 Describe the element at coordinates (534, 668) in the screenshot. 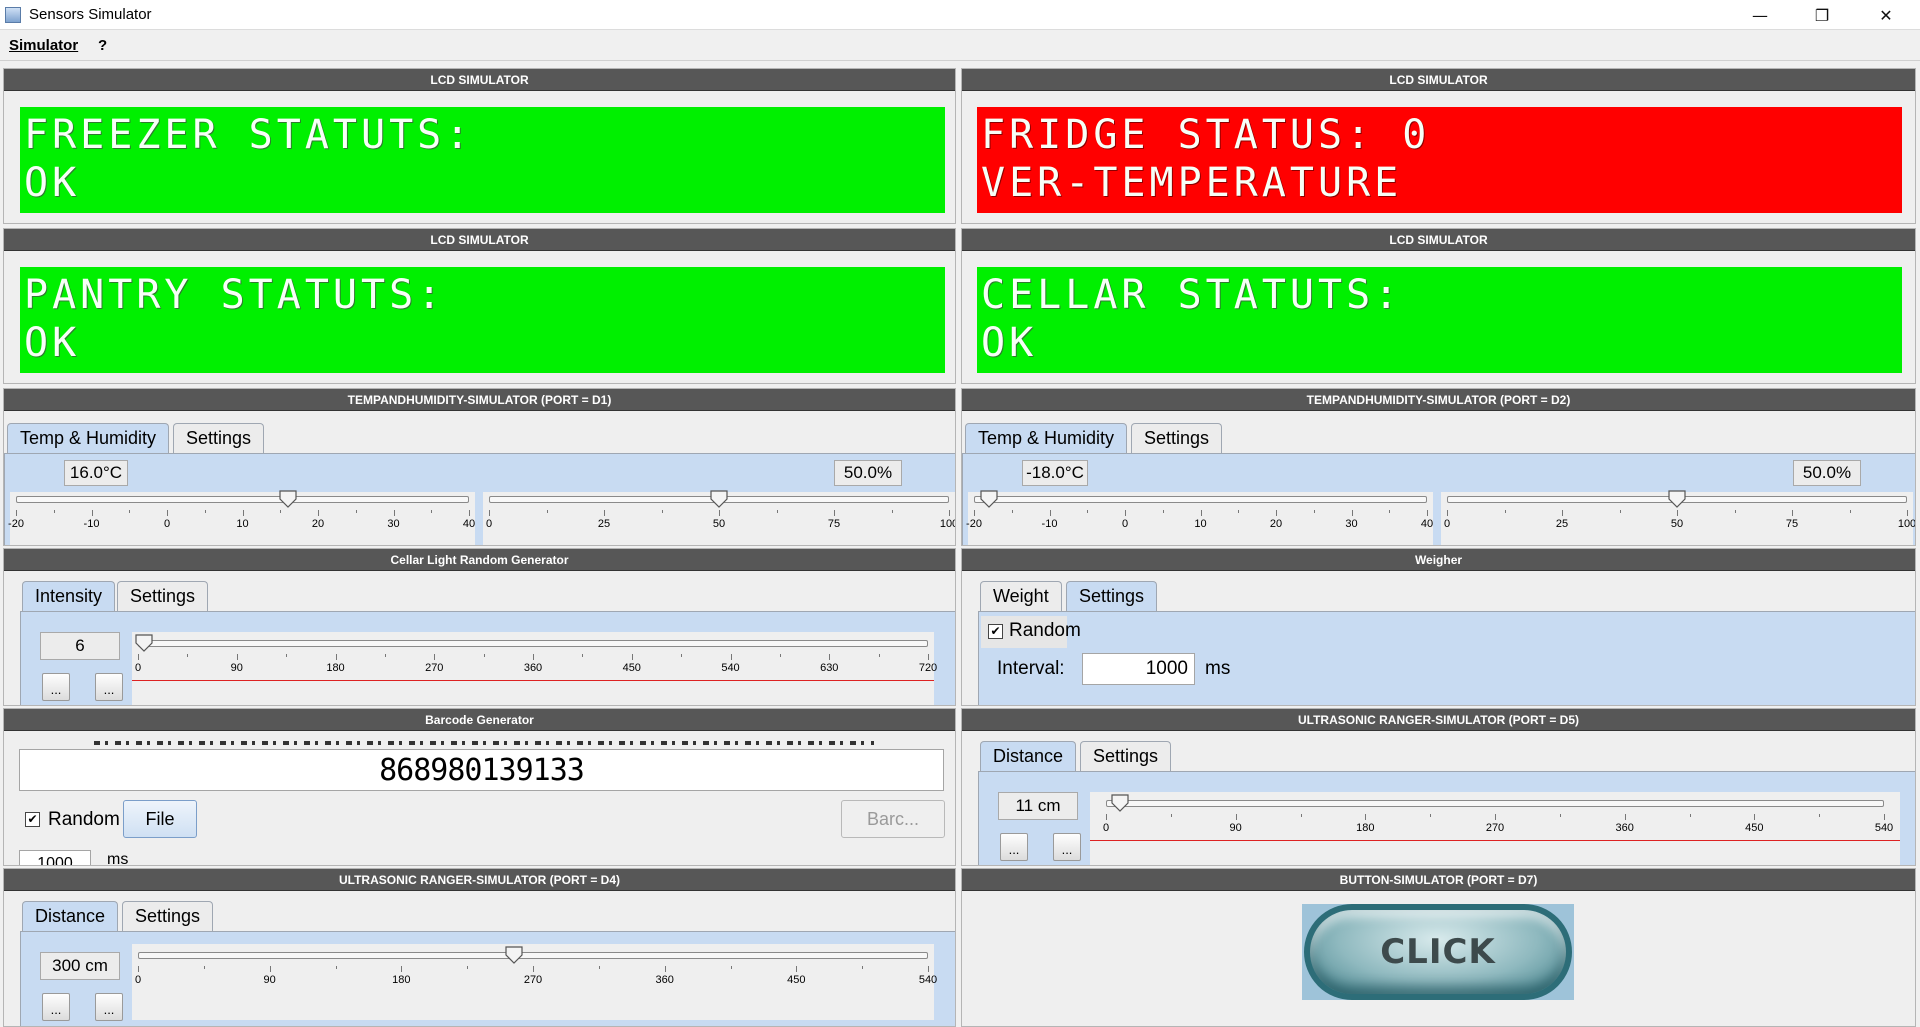

I see `intensity-slider: 0 90 180 270 360 450 540 630 720` at that location.